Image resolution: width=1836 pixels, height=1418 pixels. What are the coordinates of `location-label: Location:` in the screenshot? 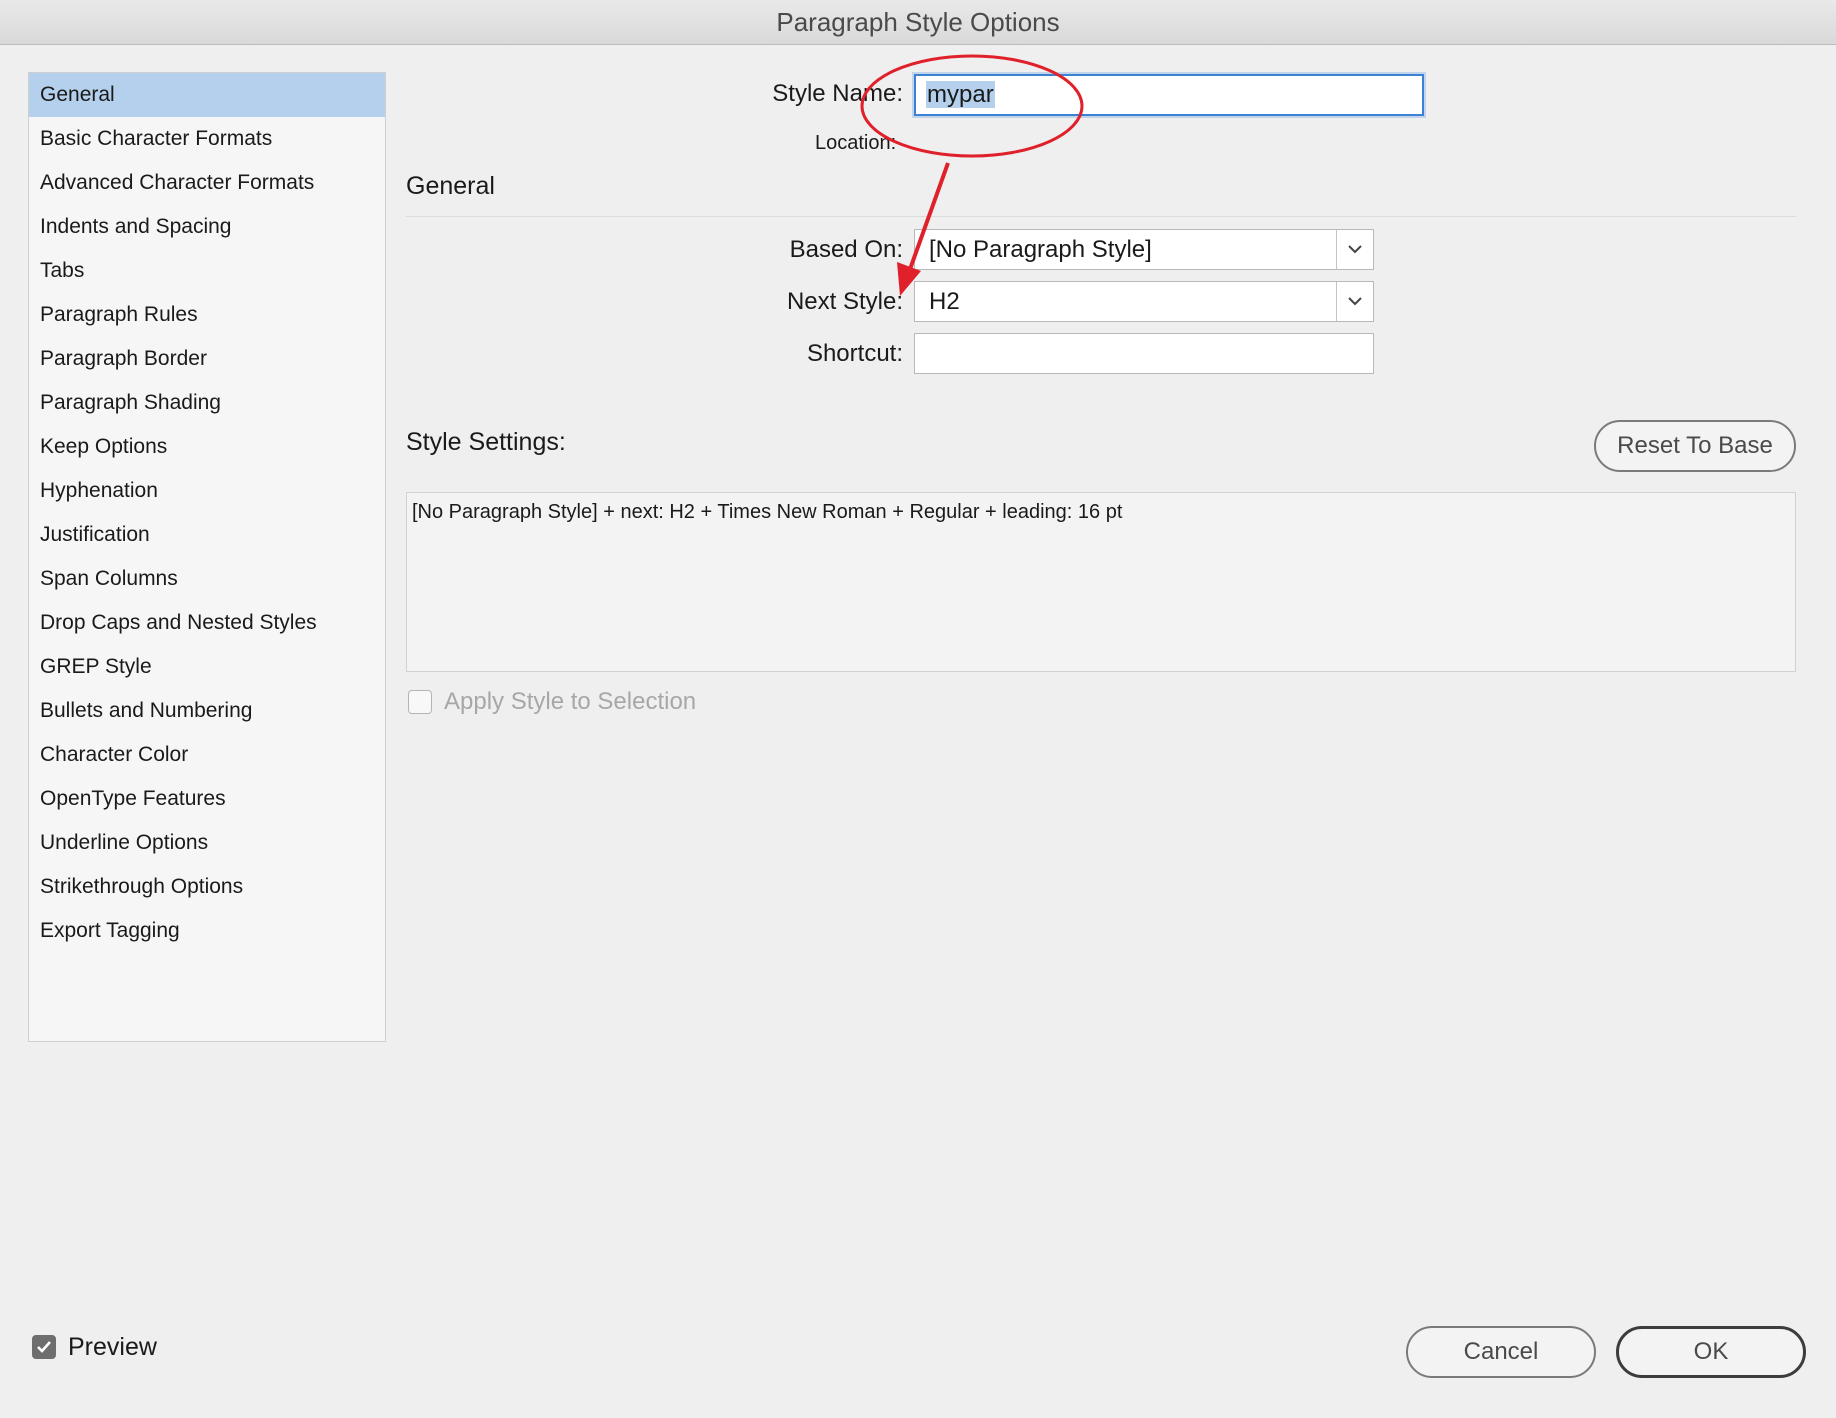 It's located at (856, 143).